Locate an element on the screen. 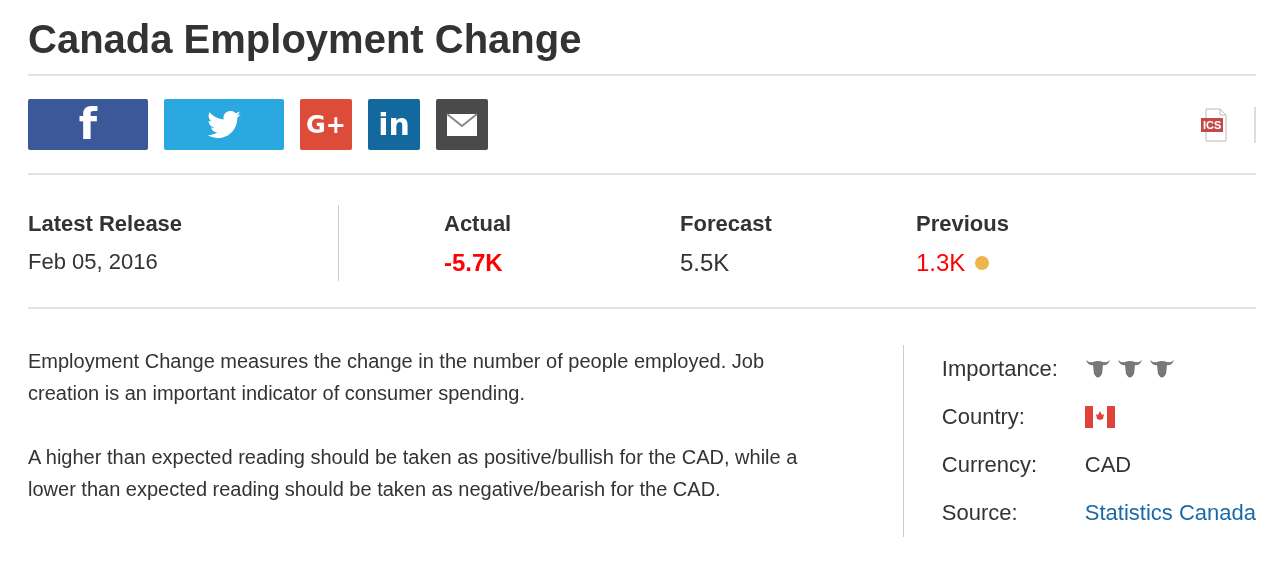 This screenshot has height=584, width=1284. detail-label: Importance: is located at coordinates (1000, 369).